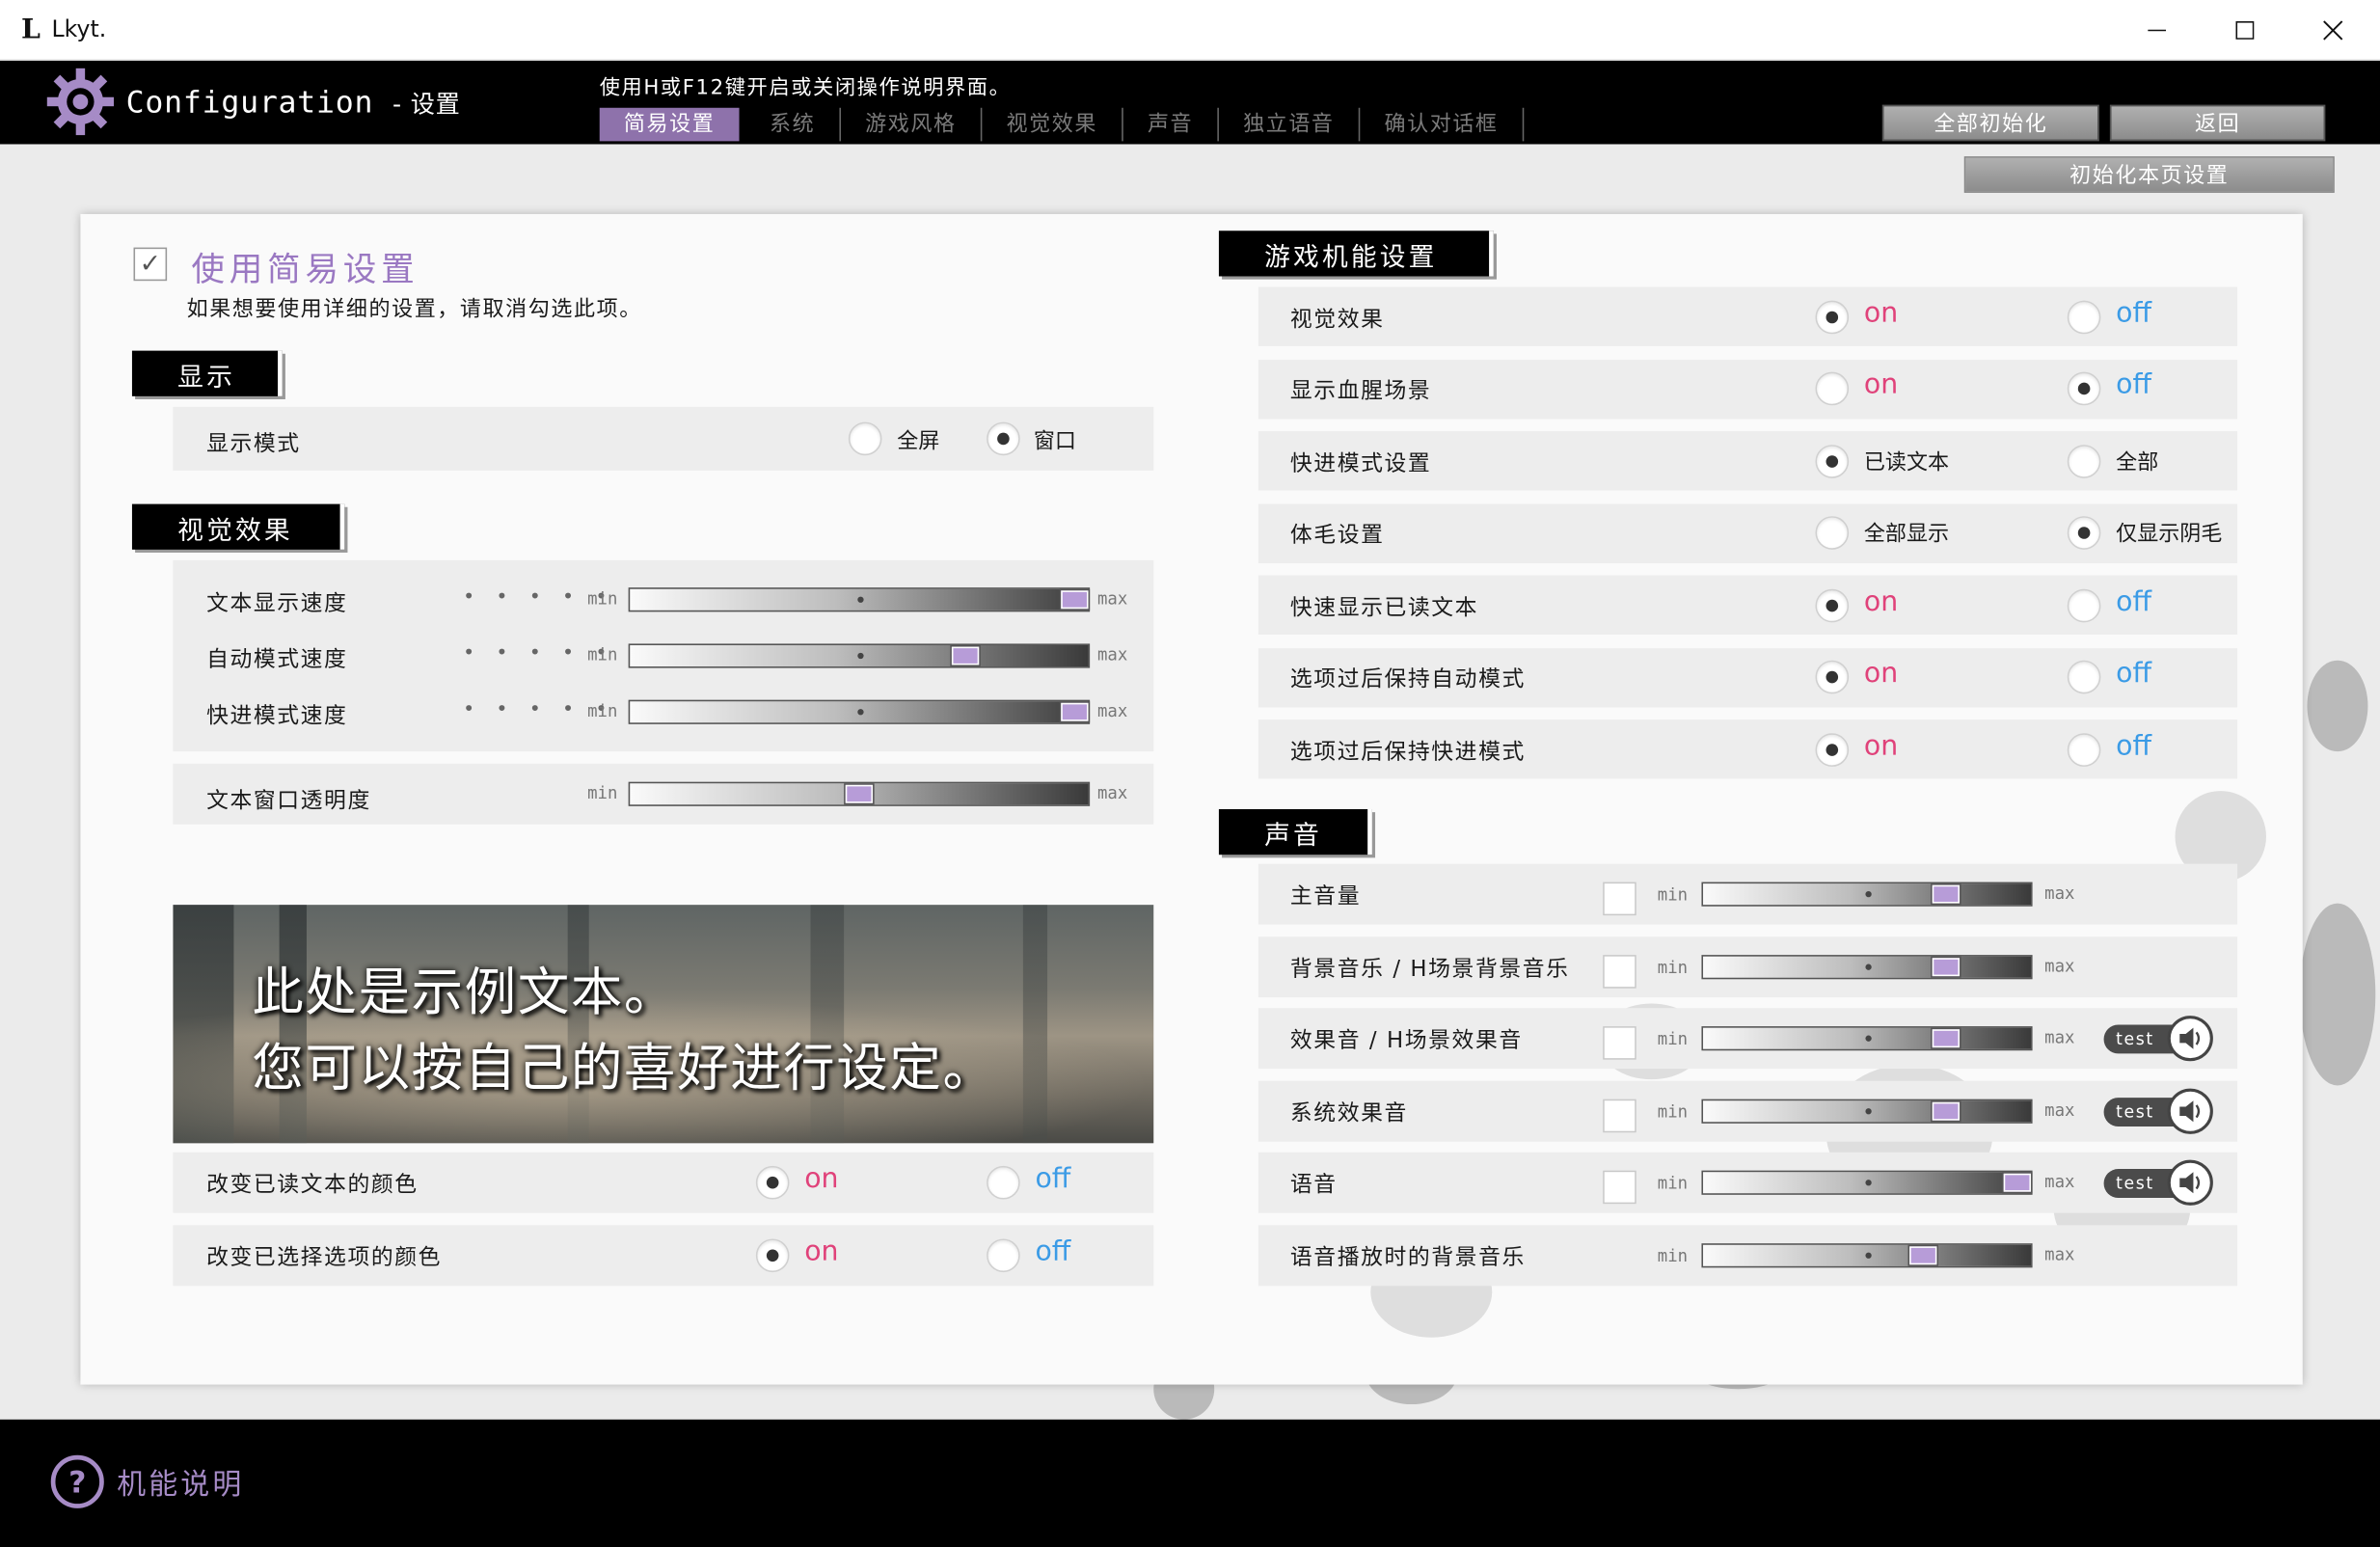 The height and width of the screenshot is (1547, 2380). Describe the element at coordinates (1004, 1182) in the screenshot. I see `color-row-1-radio-b` at that location.